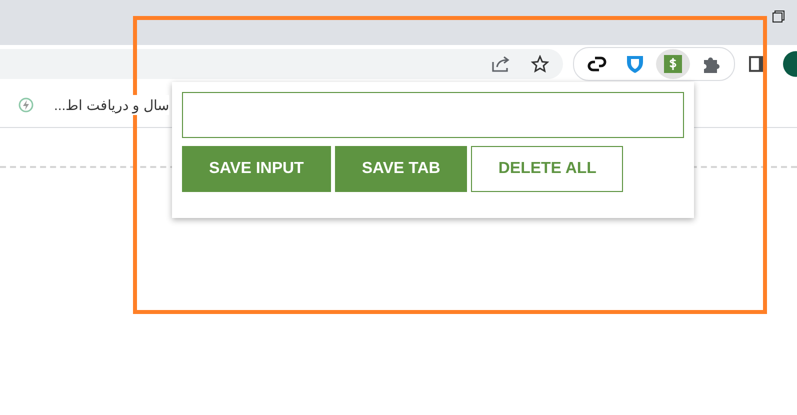 The width and height of the screenshot is (797, 415). What do you see at coordinates (26, 104) in the screenshot?
I see `lightning-icon` at bounding box center [26, 104].